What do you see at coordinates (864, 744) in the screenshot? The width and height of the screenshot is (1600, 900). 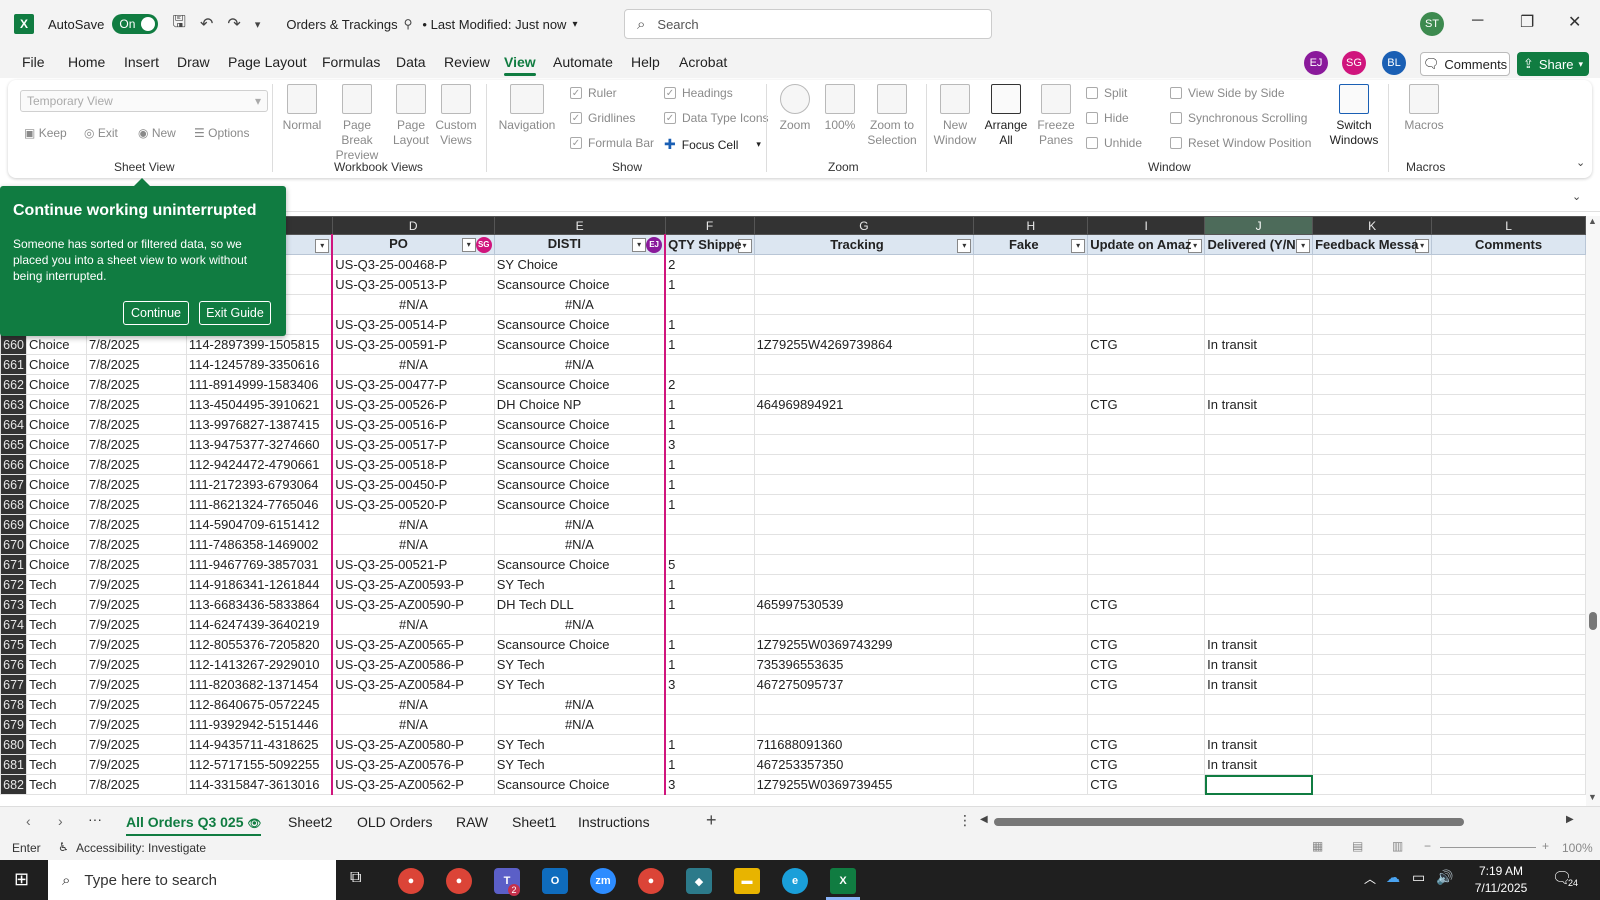 I see `tracking-cell: 711688091360` at bounding box center [864, 744].